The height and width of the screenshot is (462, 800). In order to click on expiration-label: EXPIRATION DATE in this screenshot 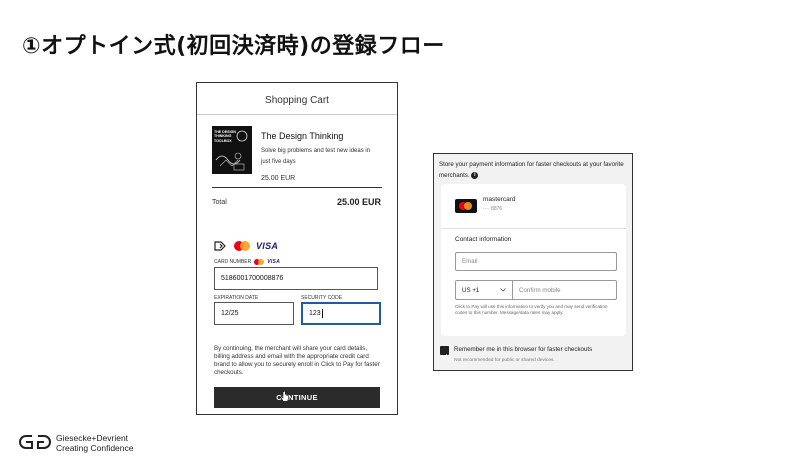, I will do `click(236, 298)`.